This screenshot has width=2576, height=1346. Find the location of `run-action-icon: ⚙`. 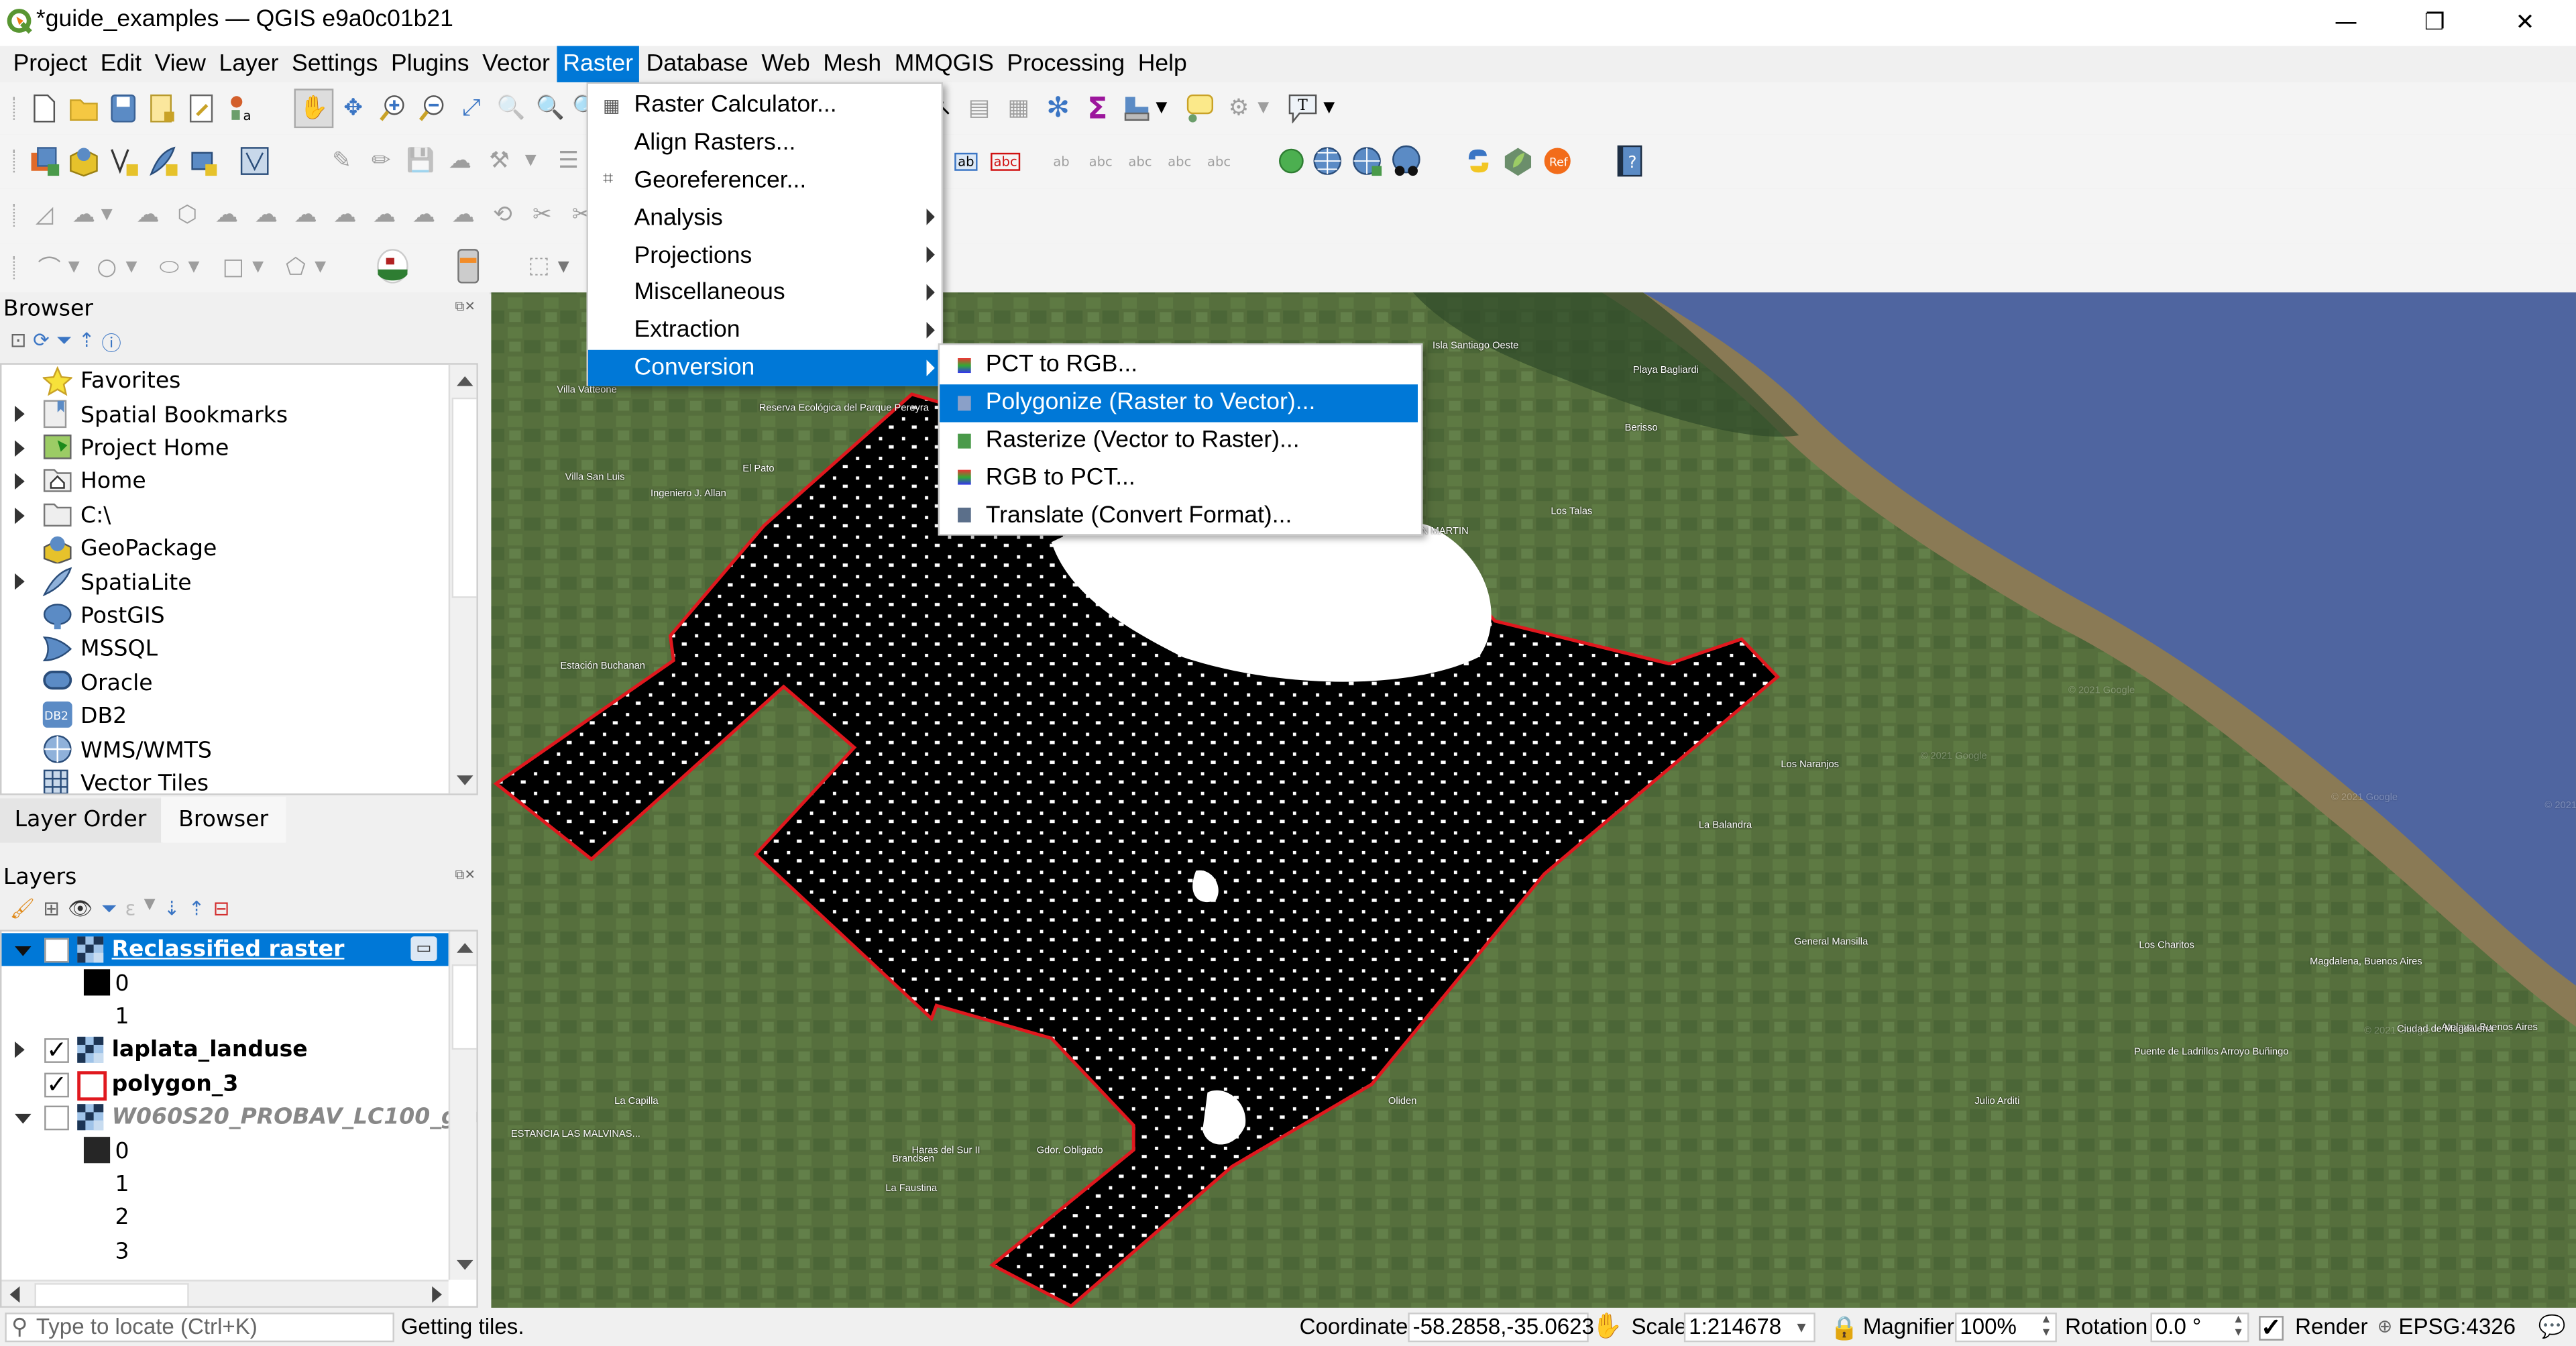

run-action-icon: ⚙ is located at coordinates (1239, 108).